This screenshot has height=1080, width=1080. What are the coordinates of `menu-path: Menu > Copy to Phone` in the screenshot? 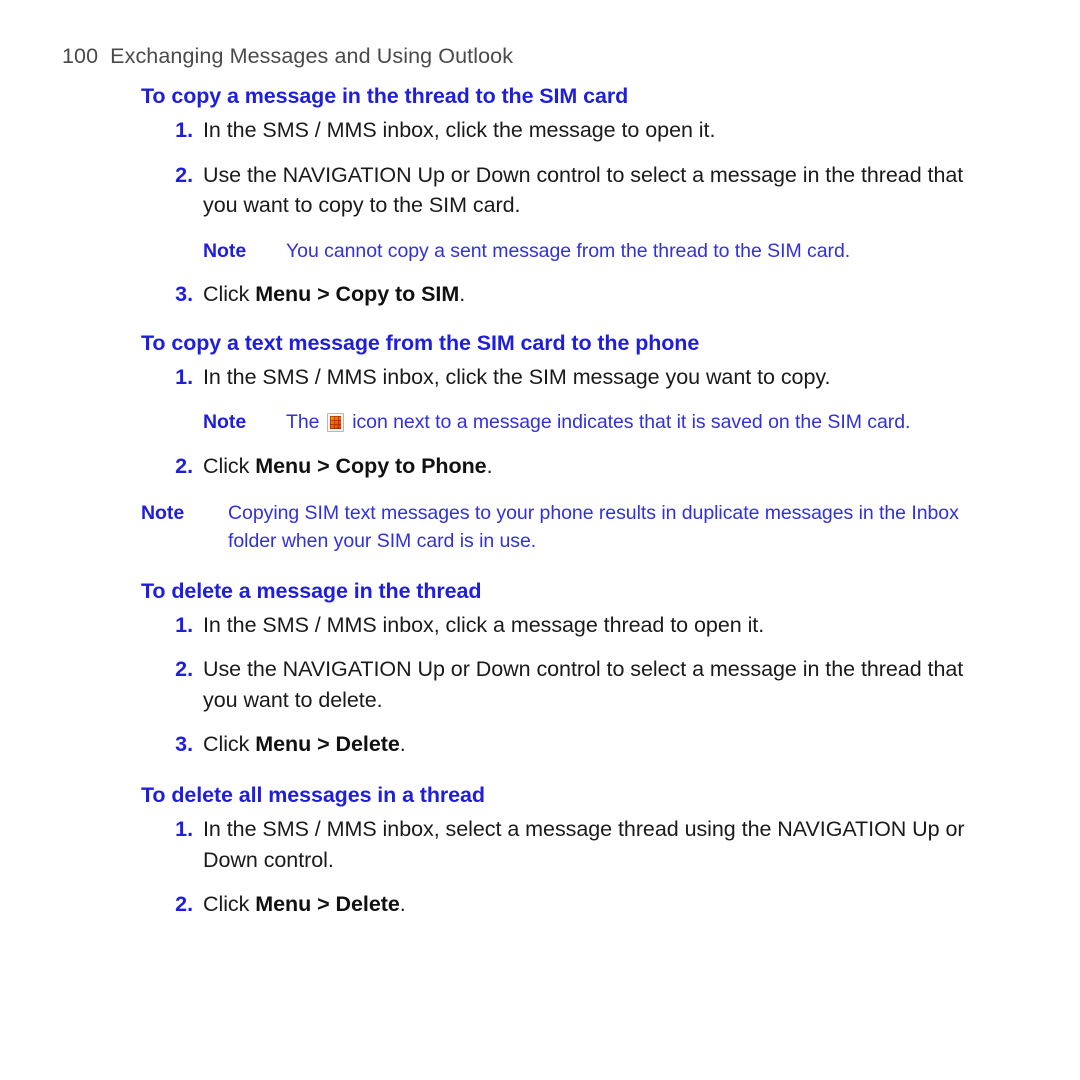 It's located at (371, 465).